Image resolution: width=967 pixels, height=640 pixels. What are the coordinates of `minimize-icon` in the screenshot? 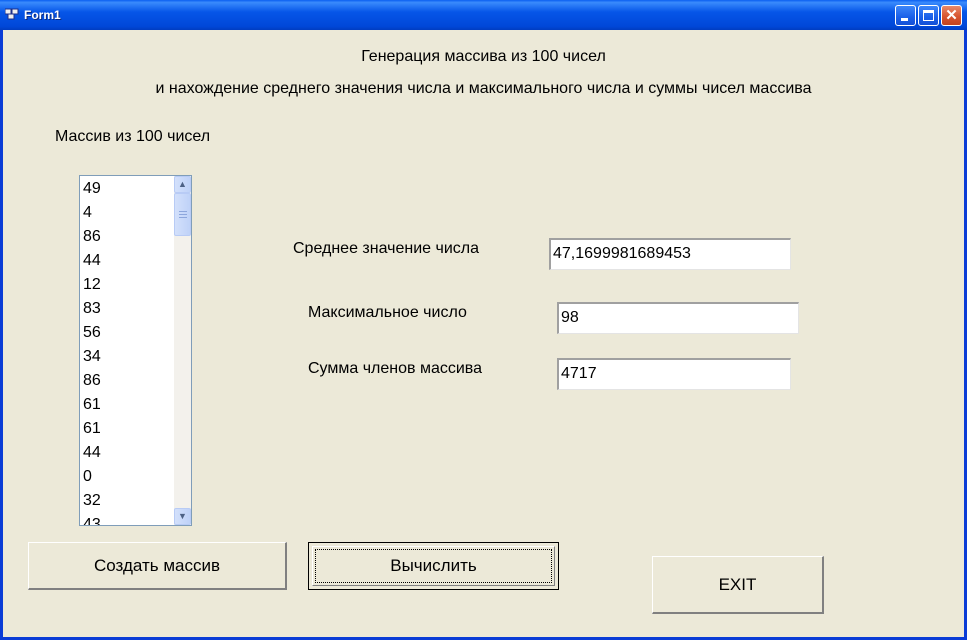 It's located at (904, 19).